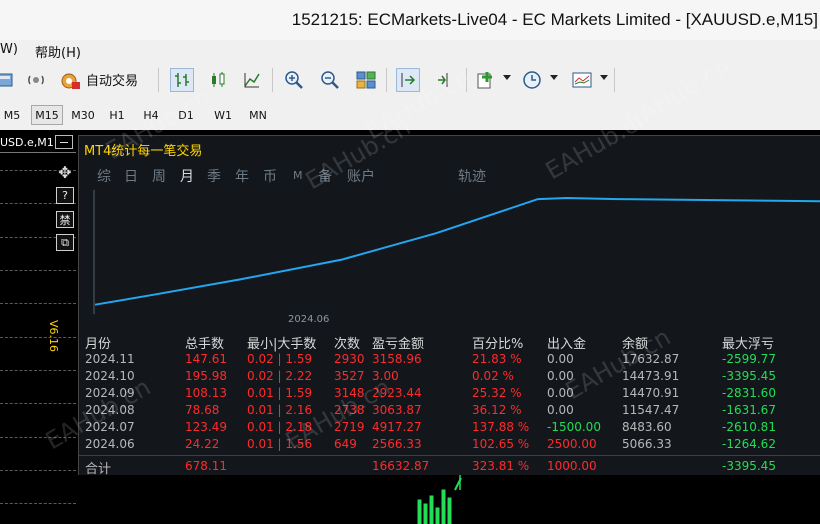 Image resolution: width=820 pixels, height=524 pixels. Describe the element at coordinates (347, 344) in the screenshot. I see `col-count: 次数` at that location.